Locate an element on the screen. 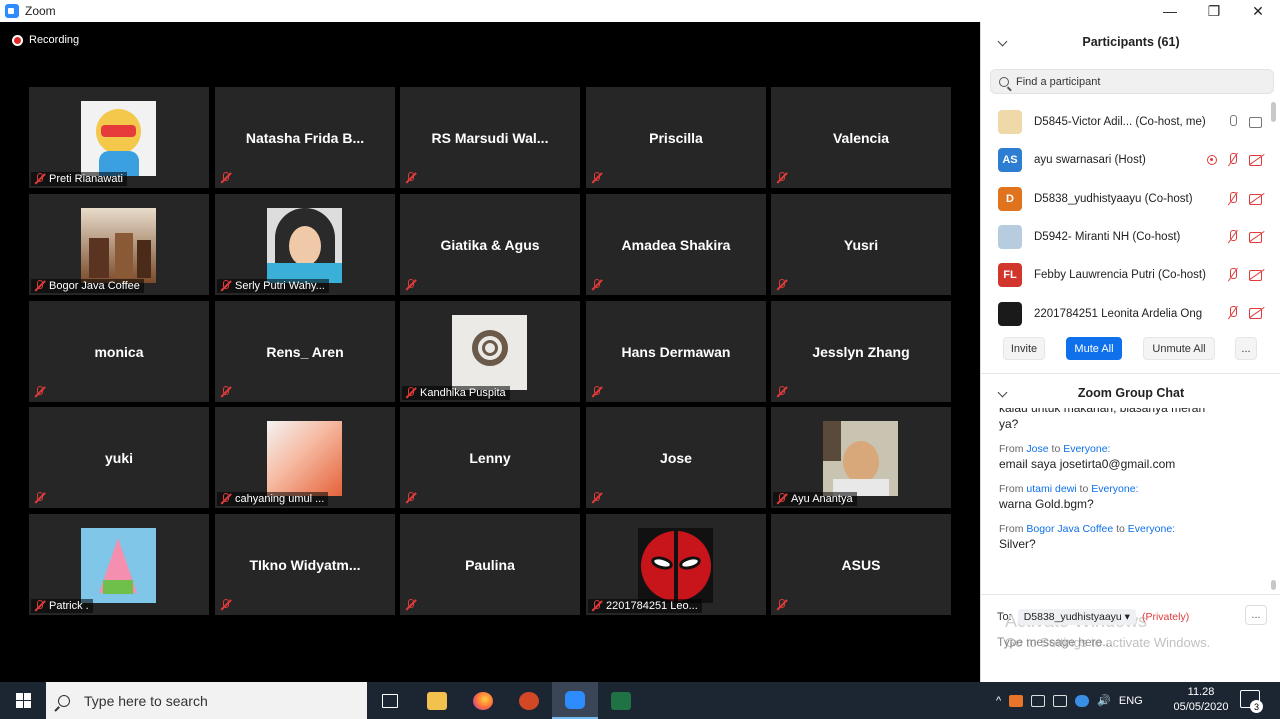 This screenshot has height=719, width=1280. participant-video-tile: Yusri is located at coordinates (861, 244).